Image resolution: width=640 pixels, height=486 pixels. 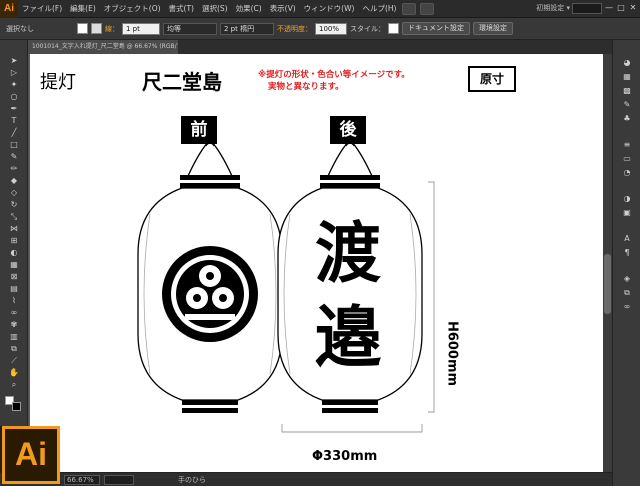 What do you see at coordinates (9, 9) in the screenshot?
I see `app-logo: Ai` at bounding box center [9, 9].